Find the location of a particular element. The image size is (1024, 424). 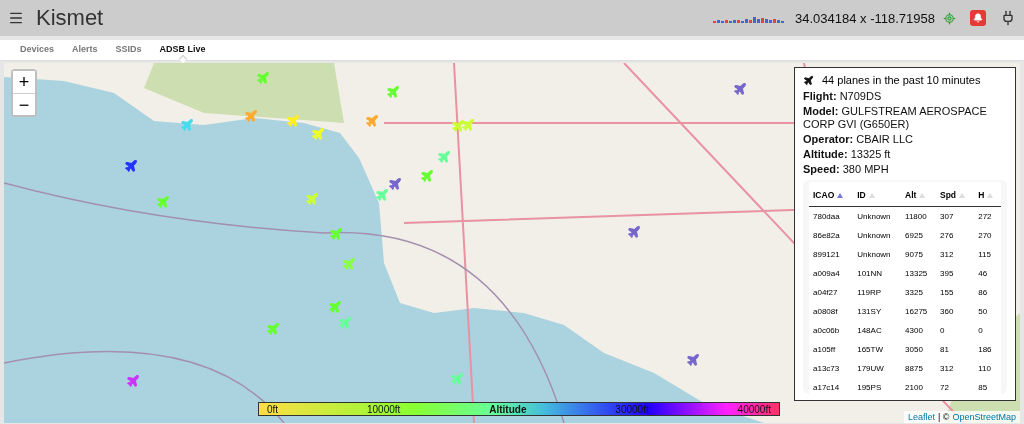

column-header: H is located at coordinates (987, 194).